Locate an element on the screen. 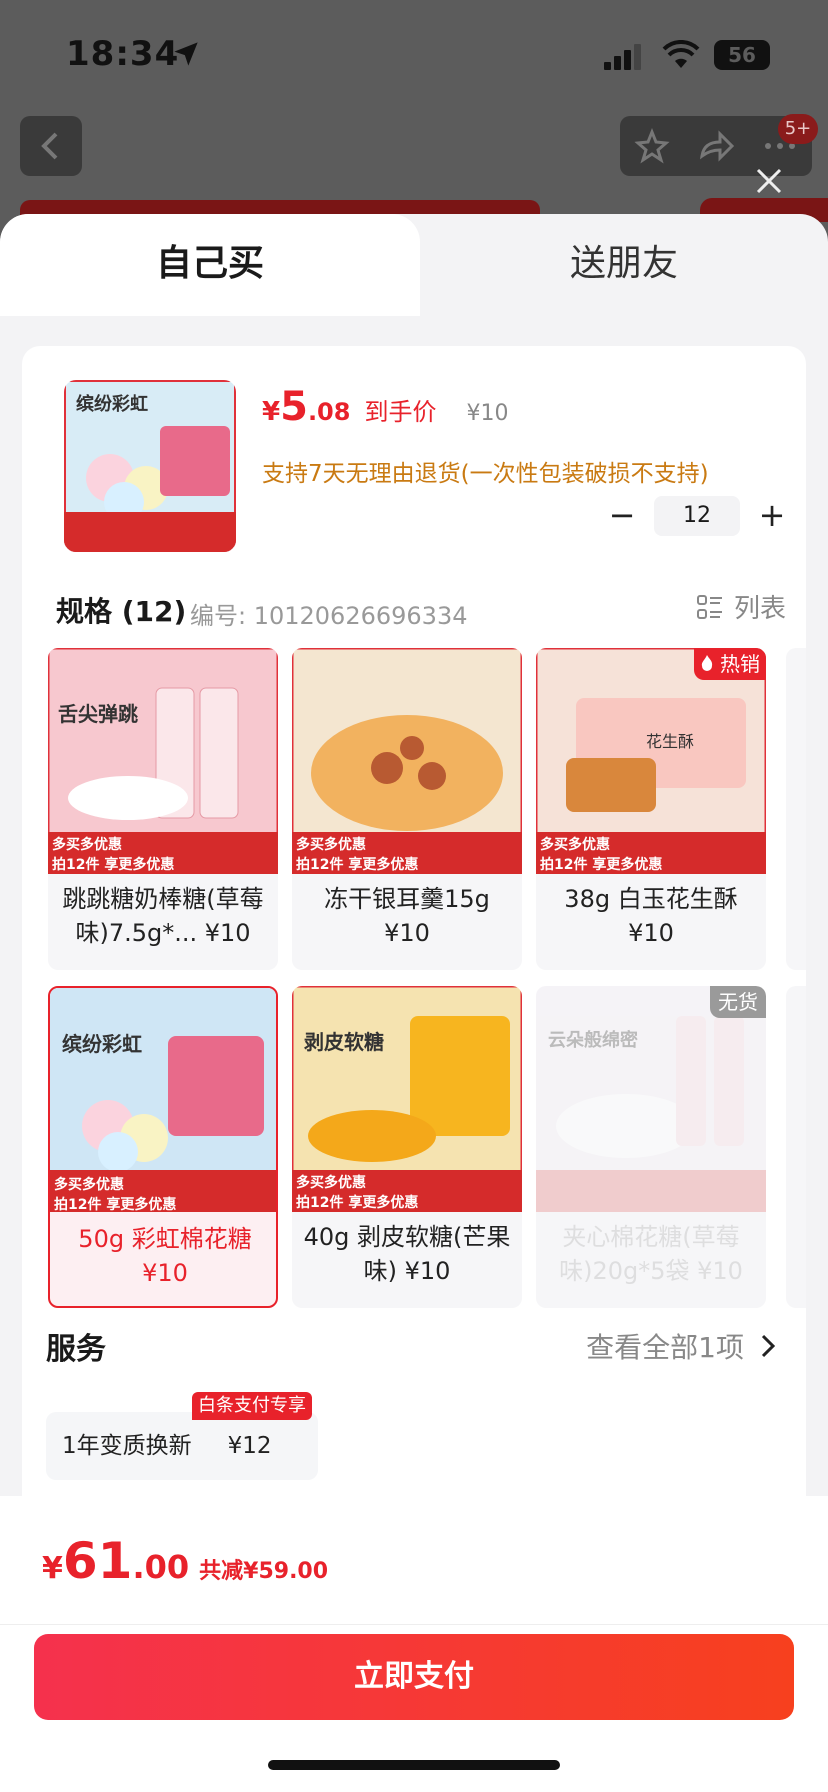  spec-image-text: 舌尖弹跳 is located at coordinates (98, 714).